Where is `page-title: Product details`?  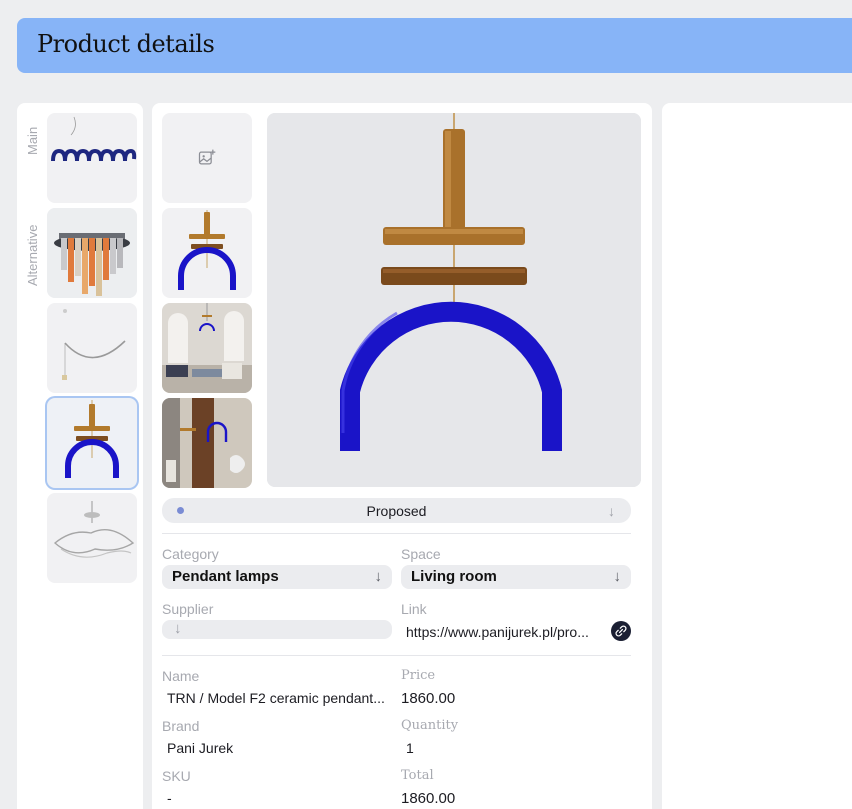
page-title: Product details is located at coordinates (126, 44).